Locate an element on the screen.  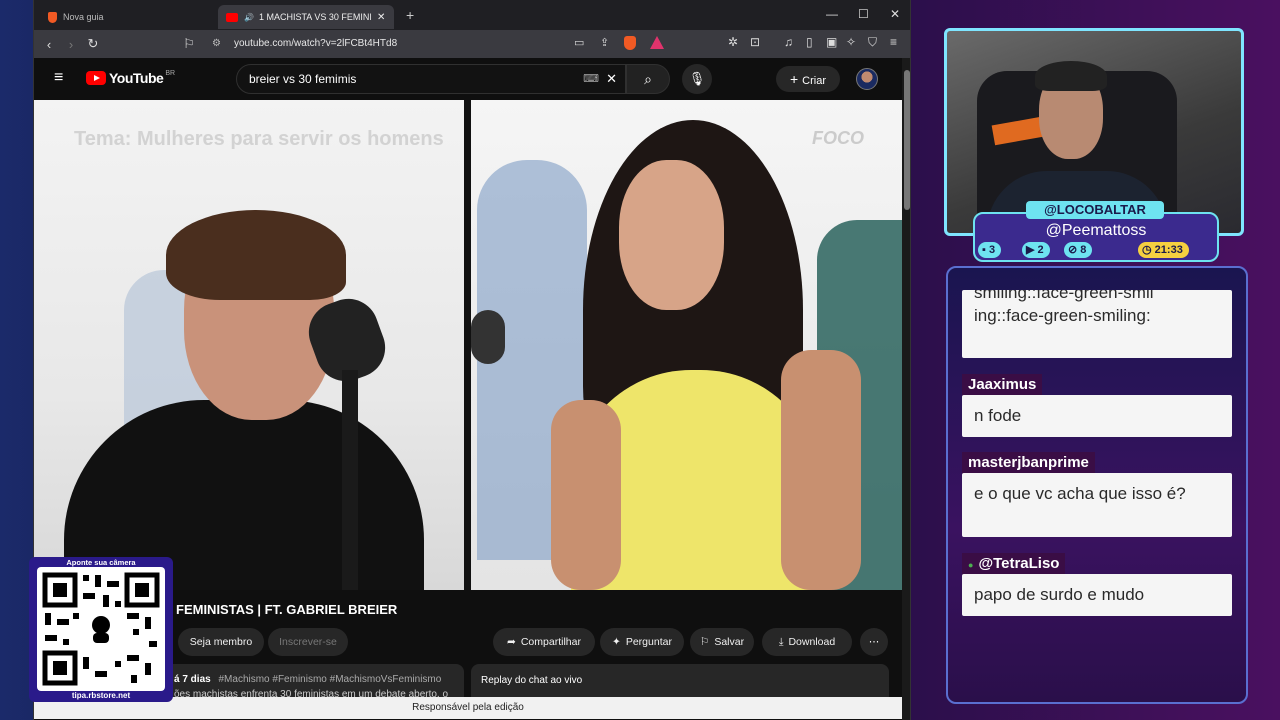
chat-username: ● @TetraLiso is located at coordinates (1014, 564).